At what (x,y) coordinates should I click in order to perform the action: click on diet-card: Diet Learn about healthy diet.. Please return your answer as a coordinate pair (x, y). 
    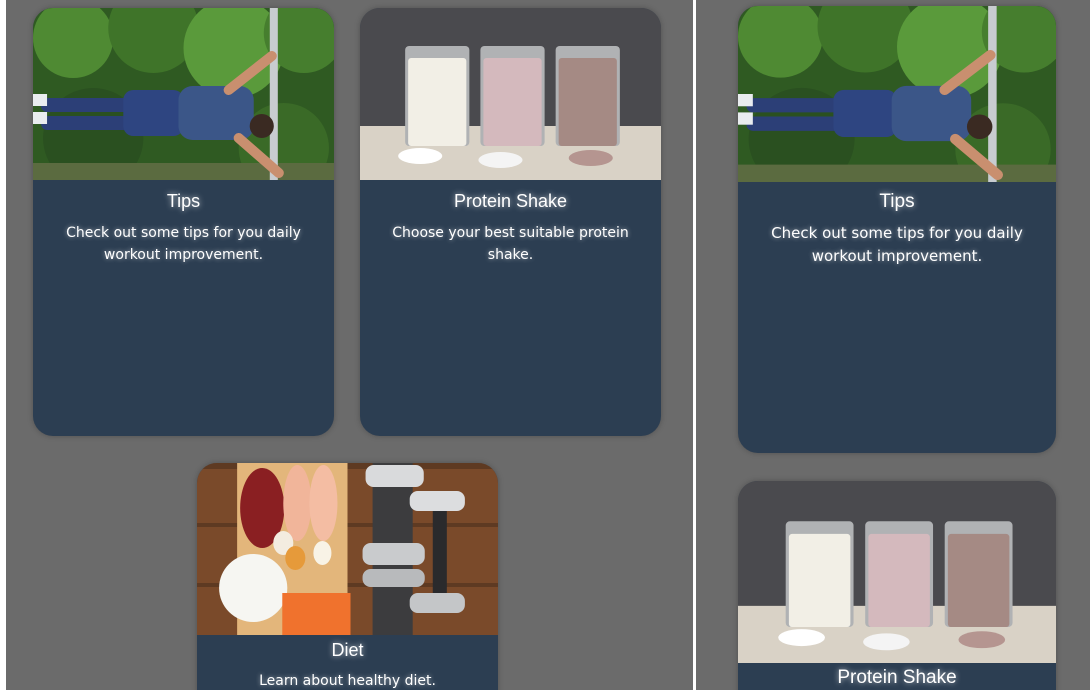
    Looking at the image, I should click on (347, 576).